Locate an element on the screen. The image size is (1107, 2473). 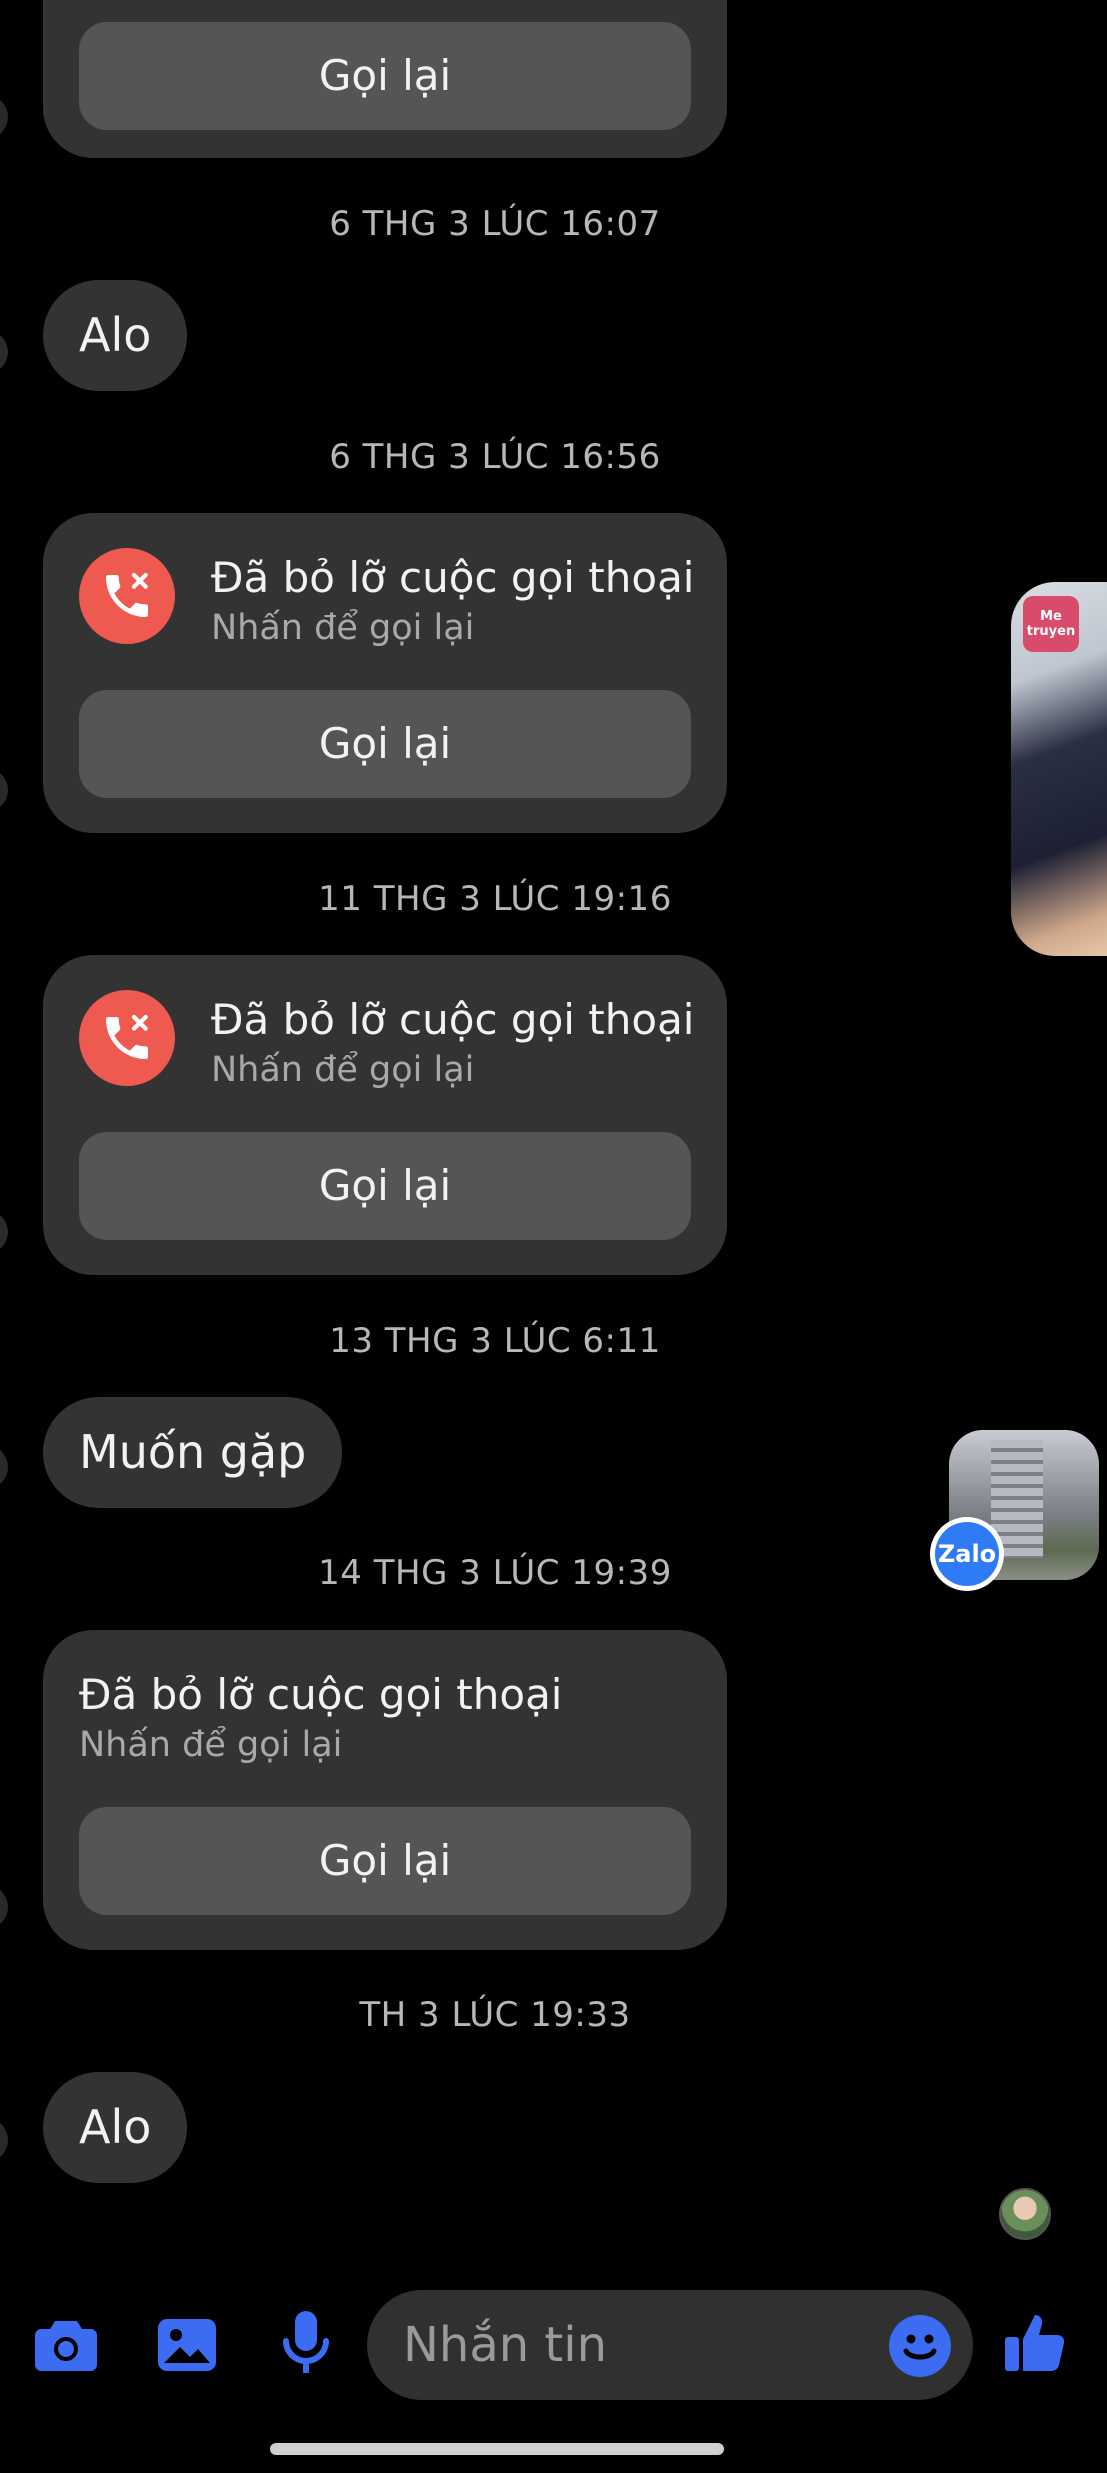
message-input: Nhắn tin is located at coordinates (670, 2345).